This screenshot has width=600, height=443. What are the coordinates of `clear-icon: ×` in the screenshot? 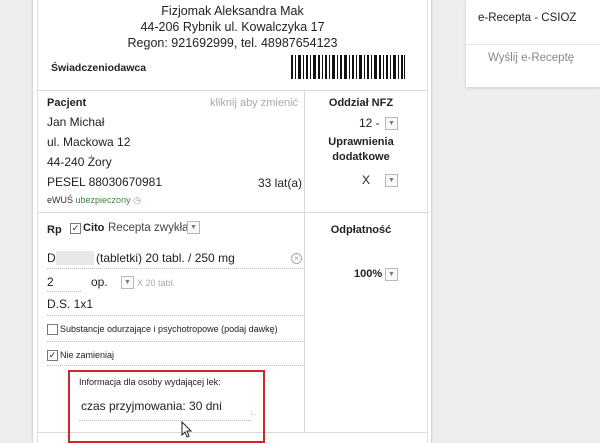 It's located at (296, 258).